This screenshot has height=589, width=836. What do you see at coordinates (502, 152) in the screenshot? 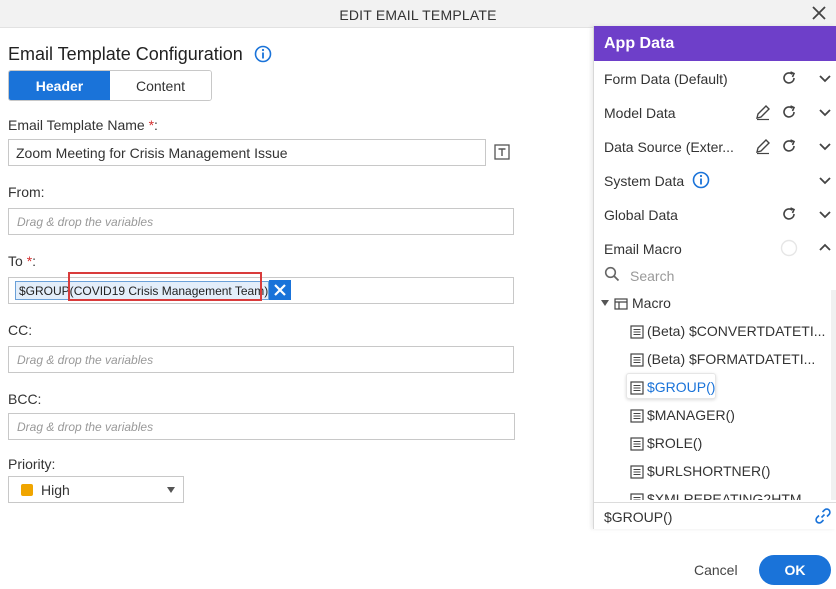
I see `text-format-icon` at bounding box center [502, 152].